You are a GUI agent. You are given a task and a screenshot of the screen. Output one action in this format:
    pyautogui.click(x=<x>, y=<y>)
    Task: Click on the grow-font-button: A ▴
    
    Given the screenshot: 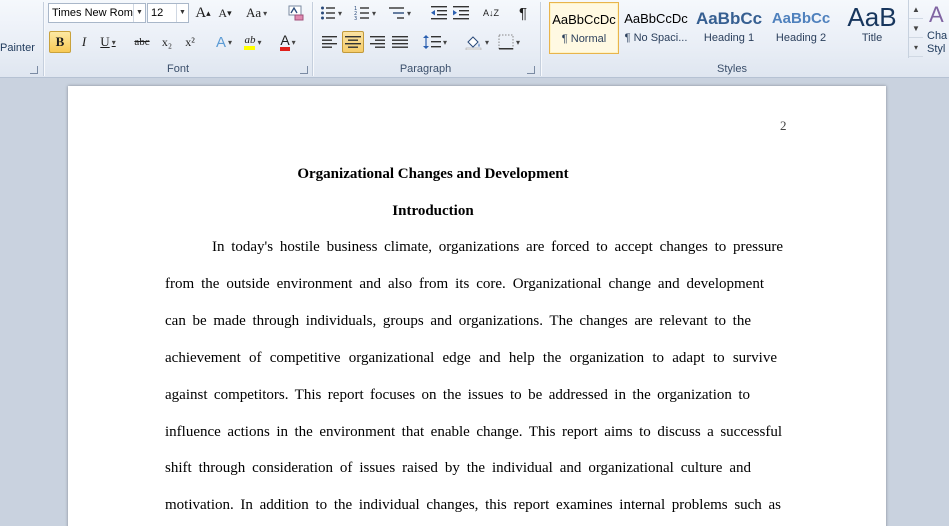 What is the action you would take?
    pyautogui.click(x=203, y=13)
    